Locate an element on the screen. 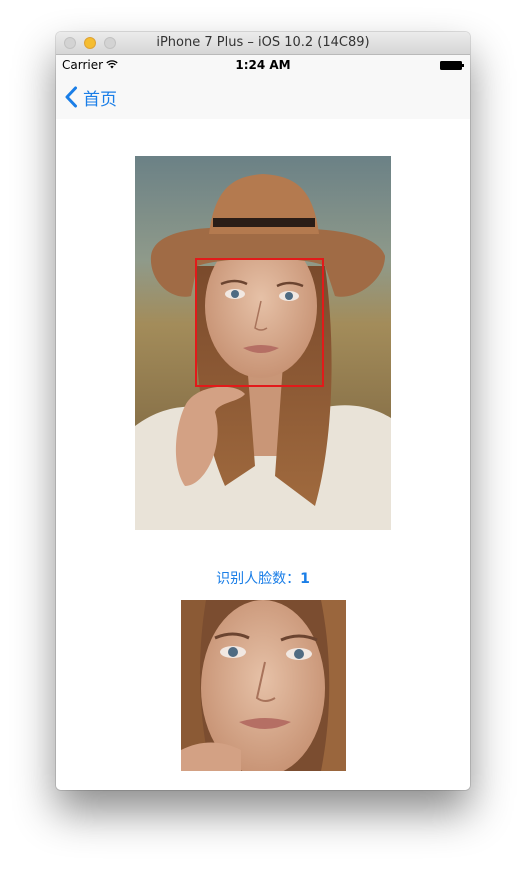 The image size is (526, 870). back-button: 首页 is located at coordinates (90, 97).